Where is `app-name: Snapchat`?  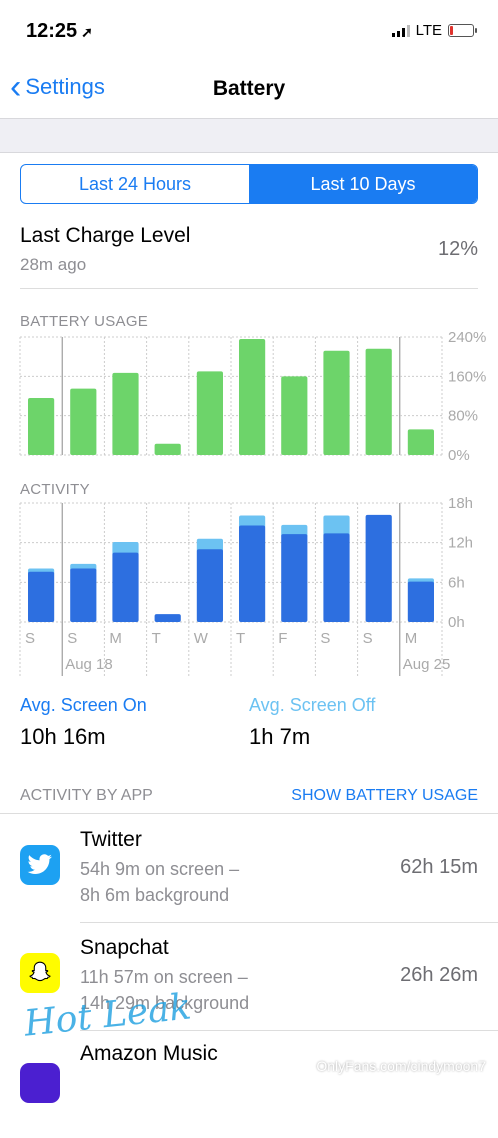 app-name: Snapchat is located at coordinates (124, 947).